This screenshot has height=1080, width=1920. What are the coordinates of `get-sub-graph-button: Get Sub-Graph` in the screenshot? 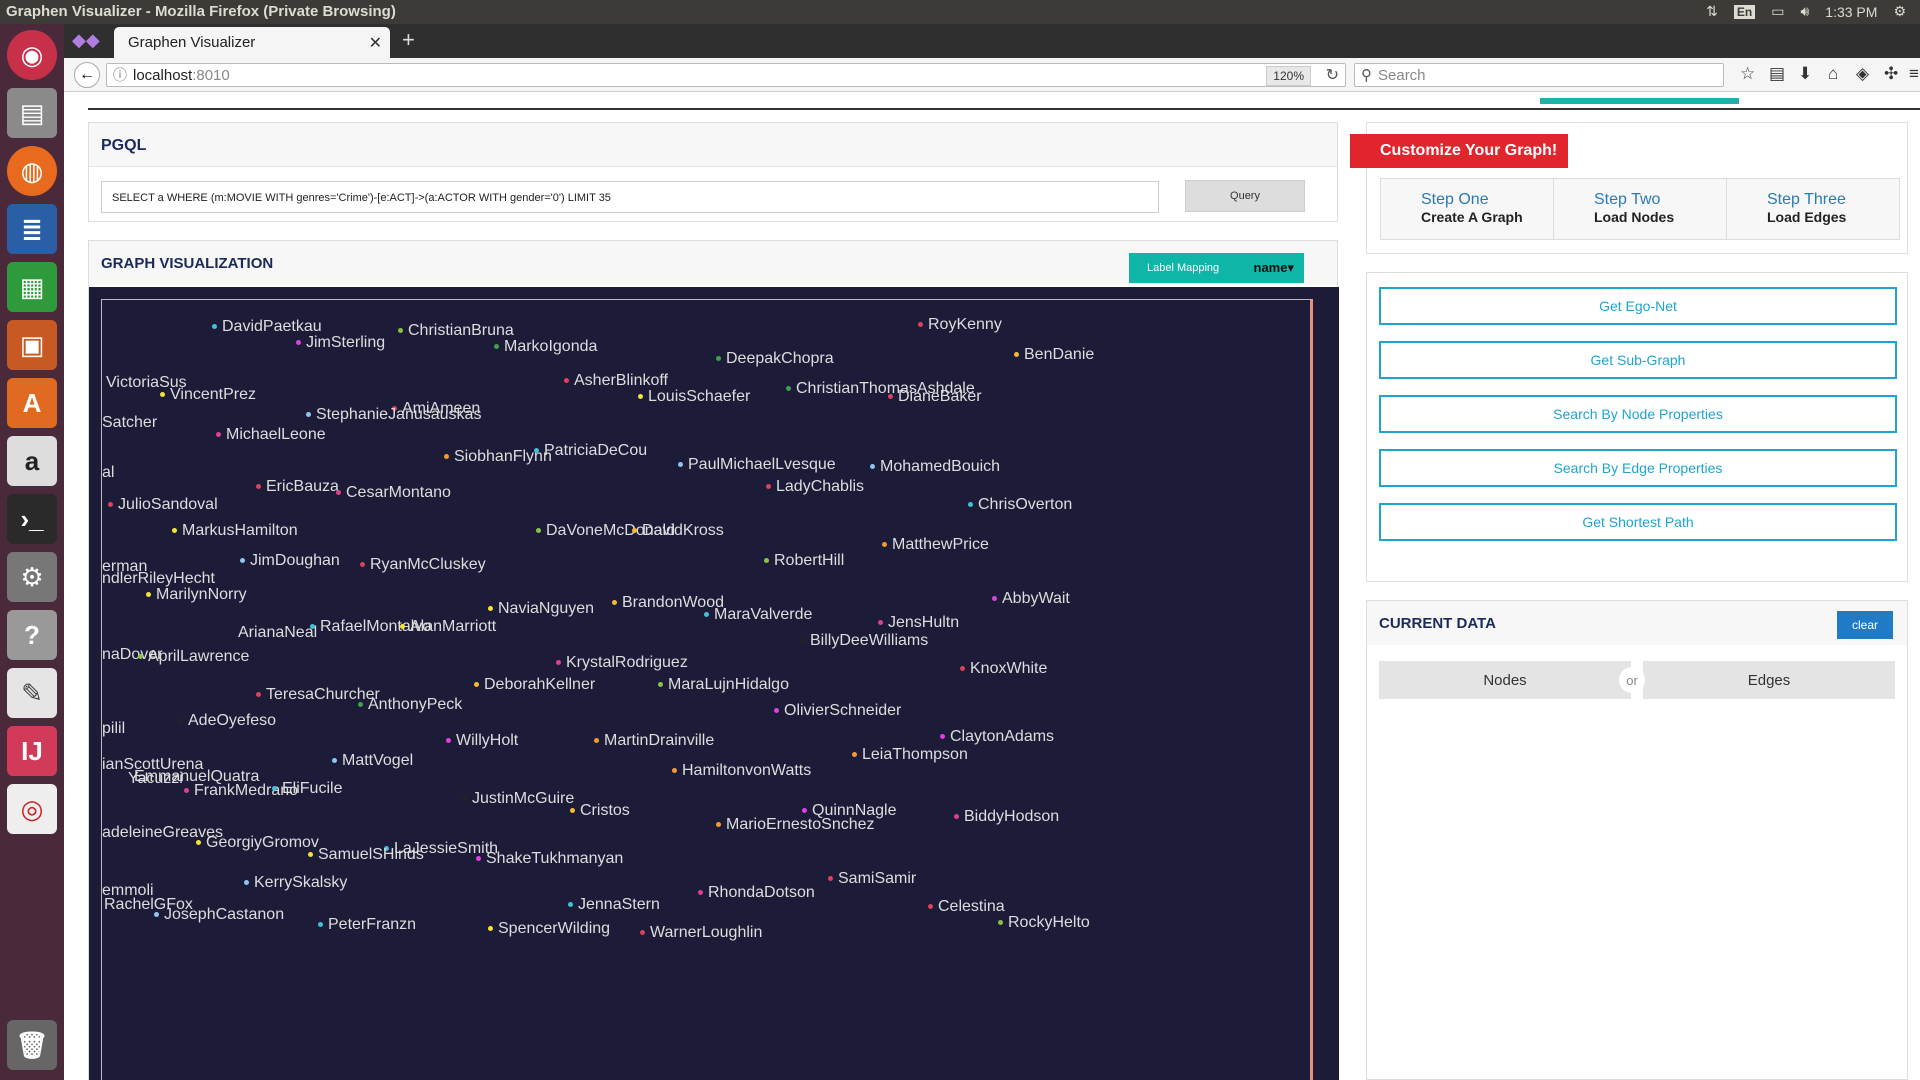 It's located at (1638, 360).